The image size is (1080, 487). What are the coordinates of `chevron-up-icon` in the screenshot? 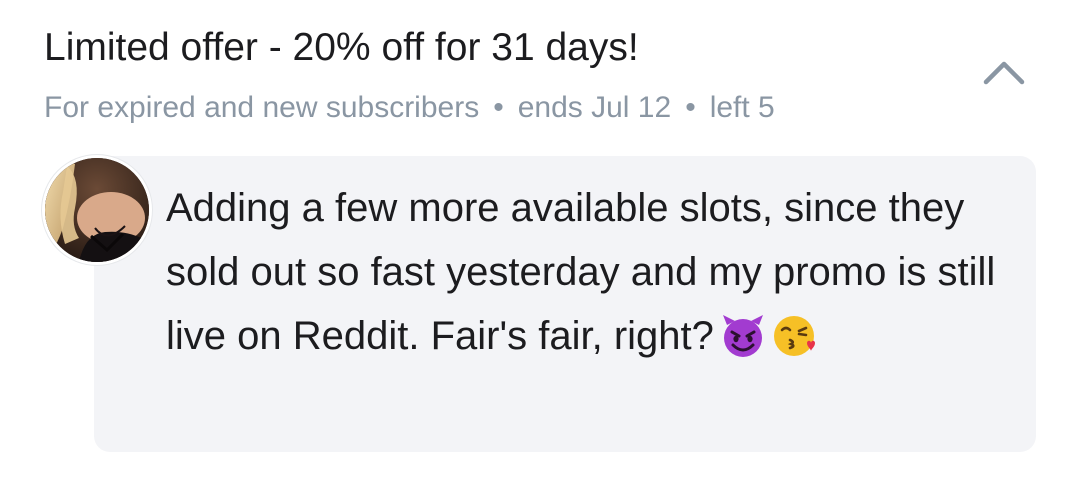 It's located at (1004, 73).